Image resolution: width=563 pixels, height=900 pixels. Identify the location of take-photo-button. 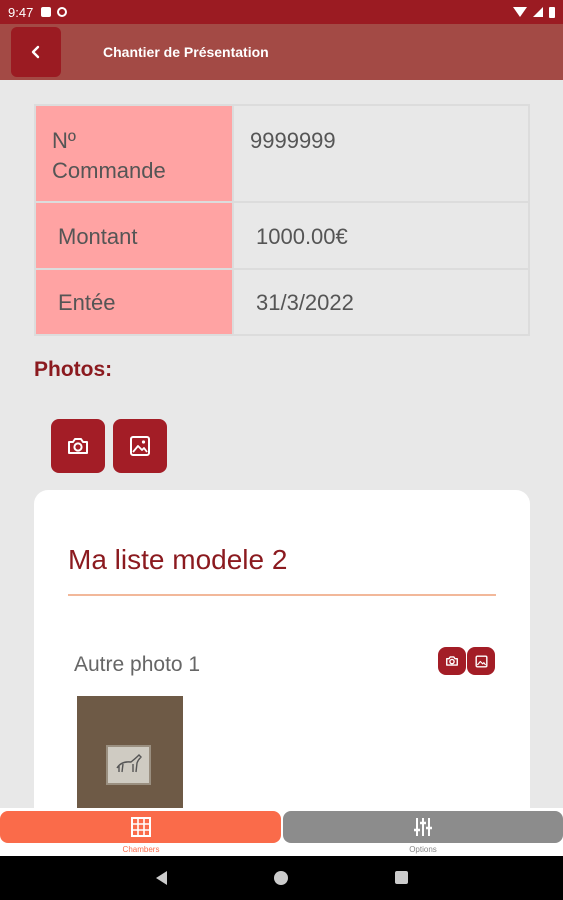
(78, 446).